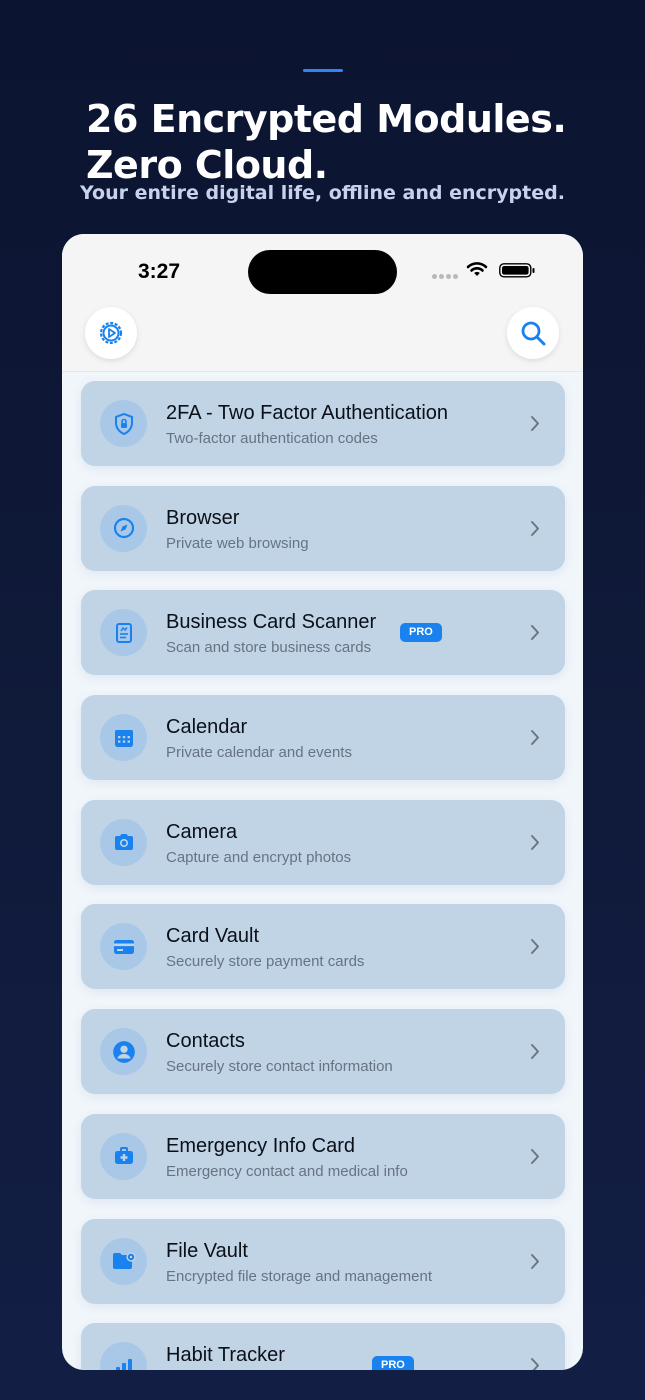 This screenshot has width=645, height=1400. What do you see at coordinates (322, 272) in the screenshot?
I see `dynamic-island` at bounding box center [322, 272].